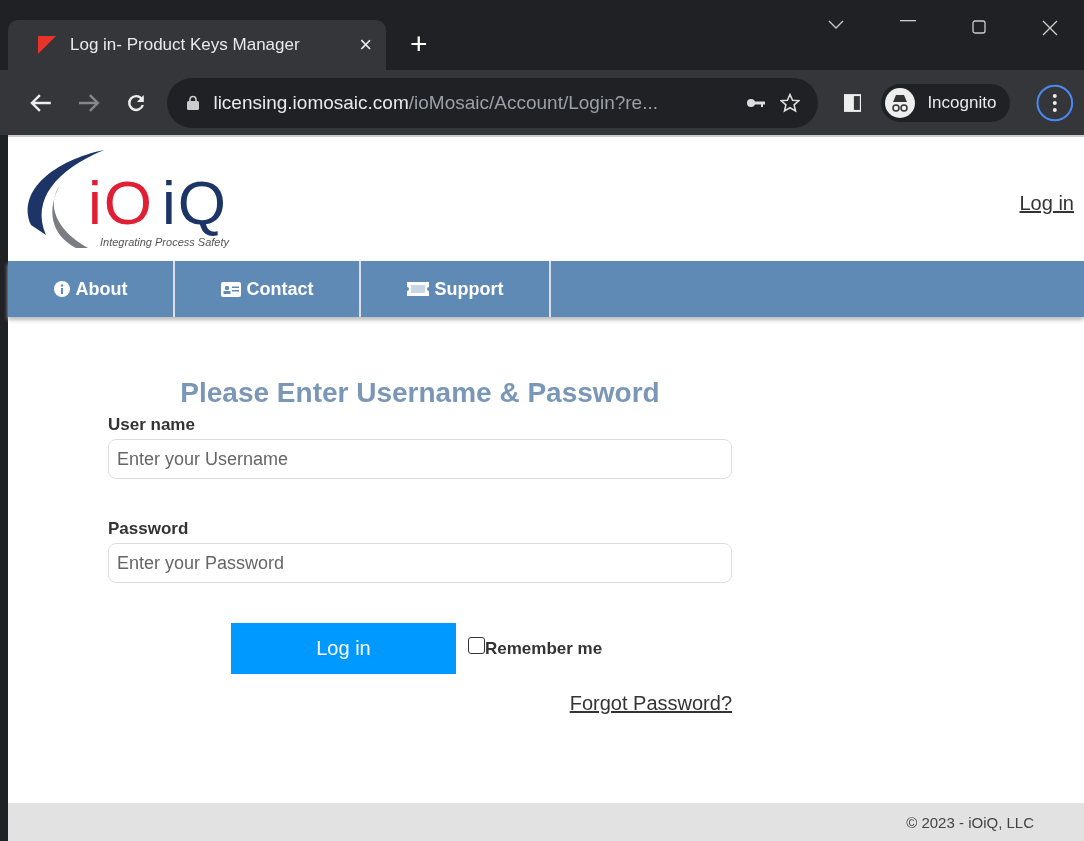 The height and width of the screenshot is (841, 1084). I want to click on nav-item: Support, so click(456, 289).